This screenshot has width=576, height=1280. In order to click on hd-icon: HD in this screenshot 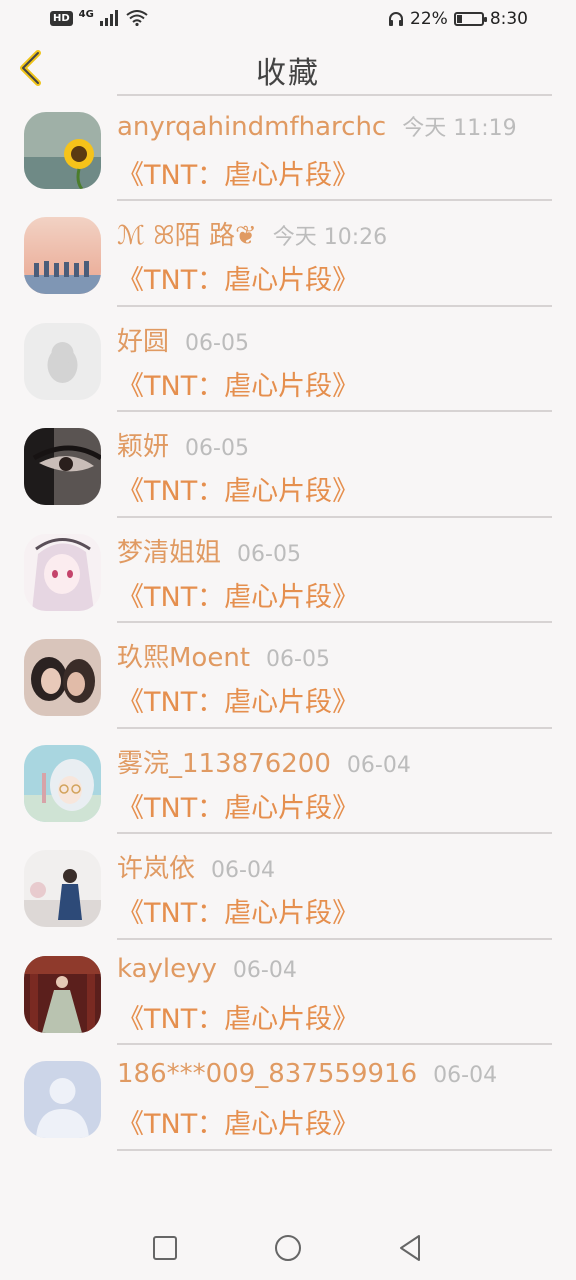, I will do `click(61, 18)`.